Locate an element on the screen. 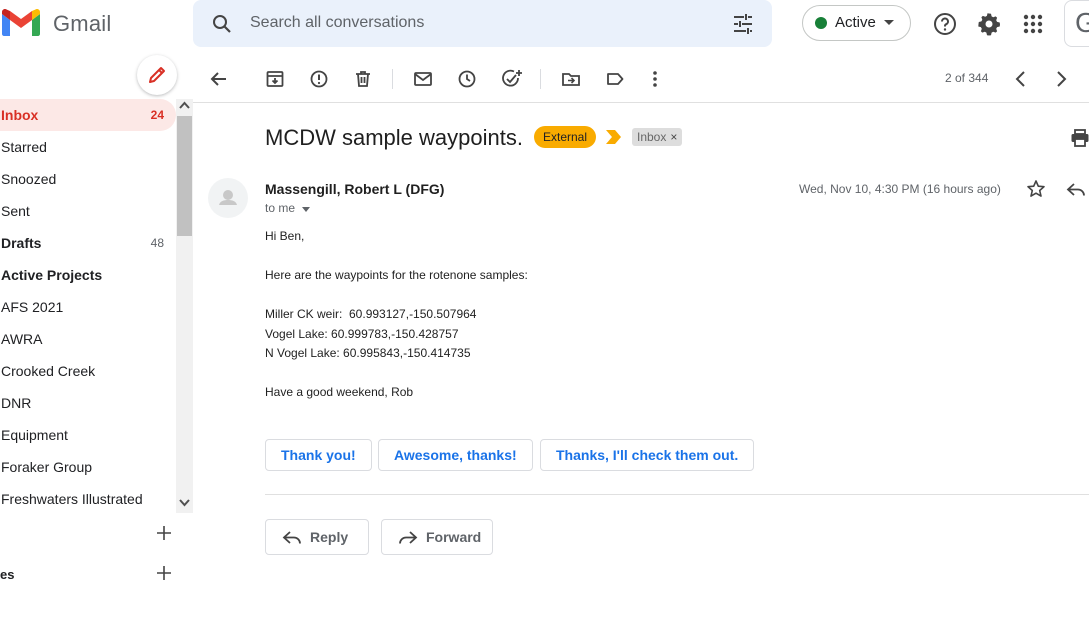 The height and width of the screenshot is (631, 1089). smart-reply-button: Awesome, thanks! is located at coordinates (455, 455).